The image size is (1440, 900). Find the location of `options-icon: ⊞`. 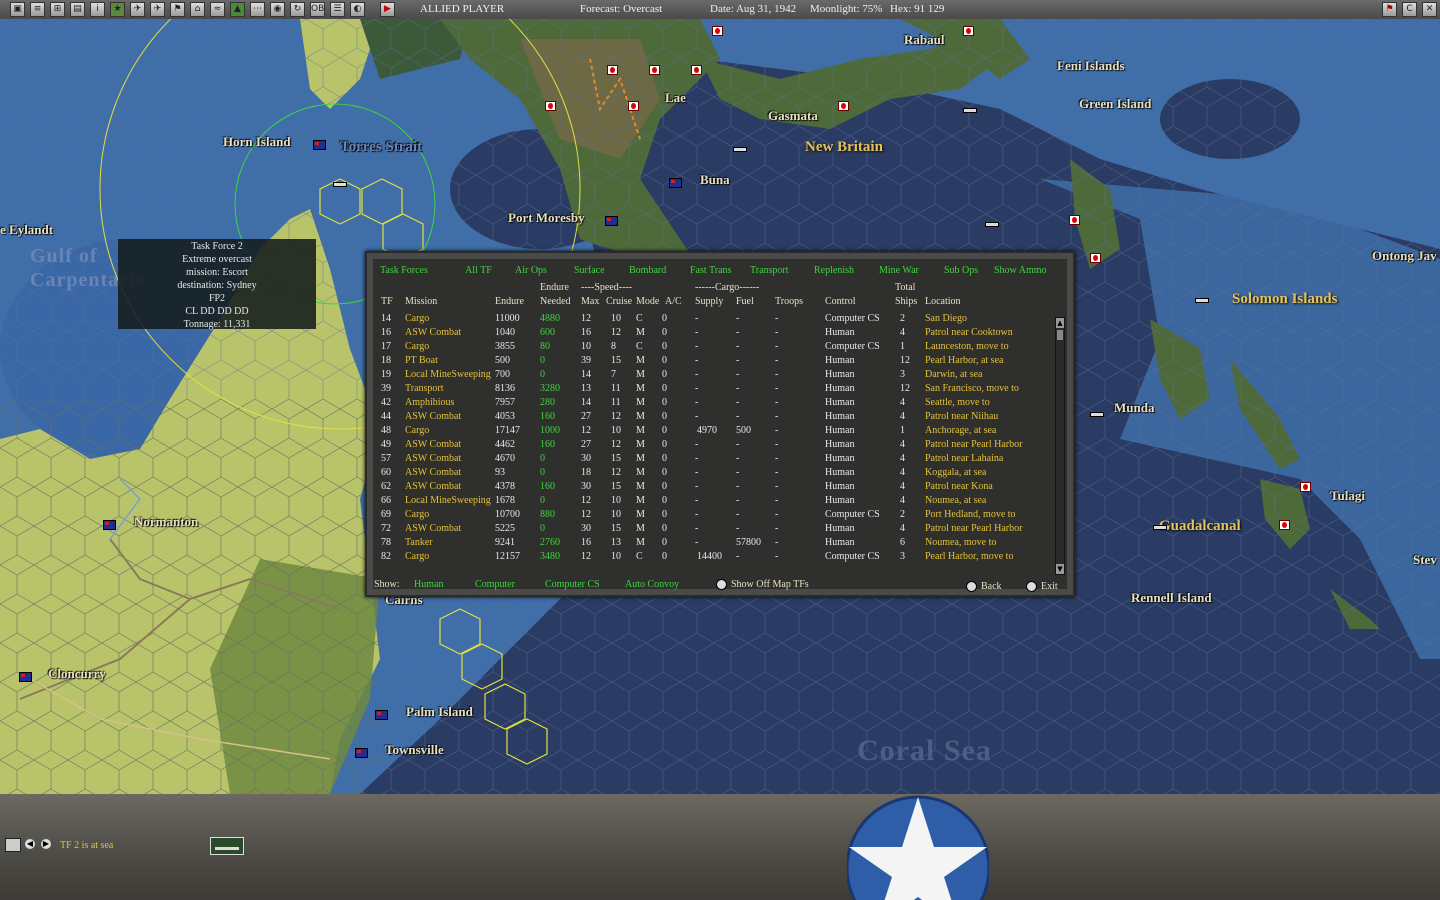

options-icon: ⊞ is located at coordinates (57, 9).